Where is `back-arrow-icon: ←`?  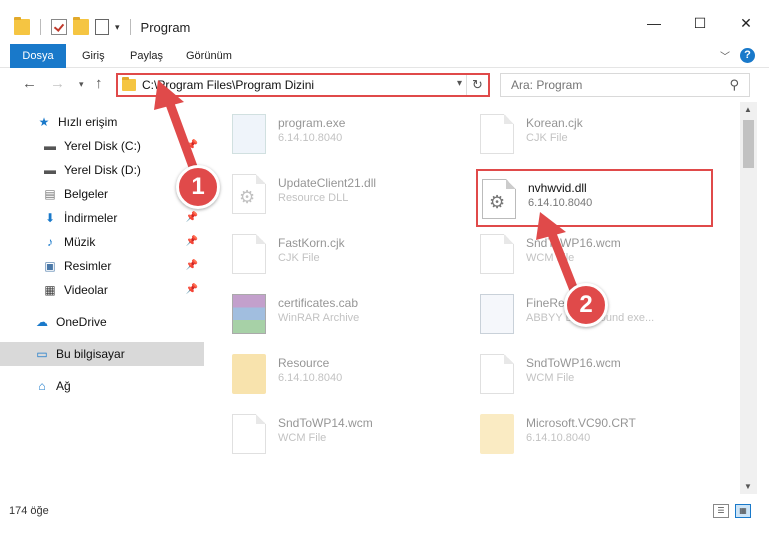
back-arrow-icon: ← is located at coordinates (29, 83).